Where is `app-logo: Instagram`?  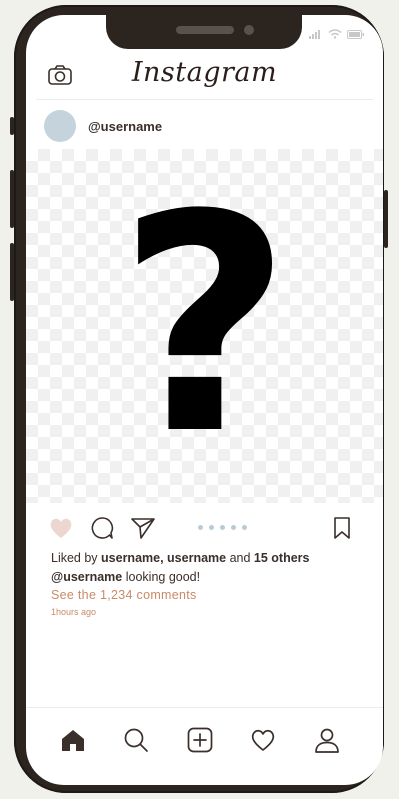 app-logo: Instagram is located at coordinates (204, 72).